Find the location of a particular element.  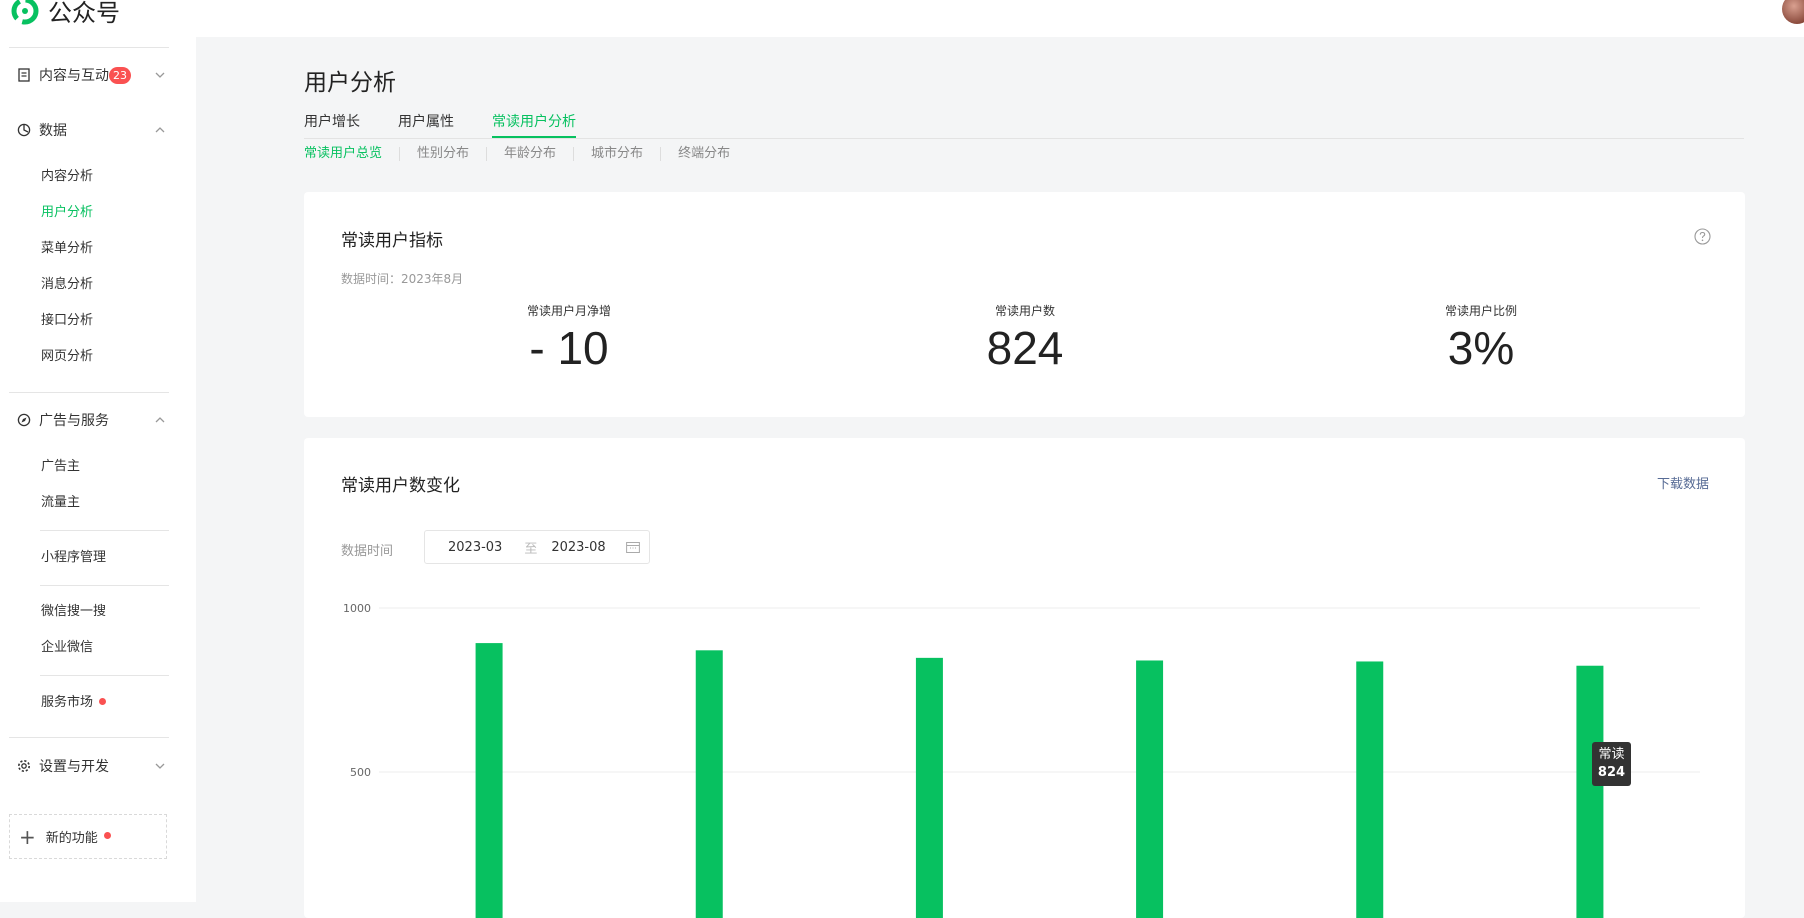

date-range-picker: 2023-03 至 2023-08 is located at coordinates (537, 547).